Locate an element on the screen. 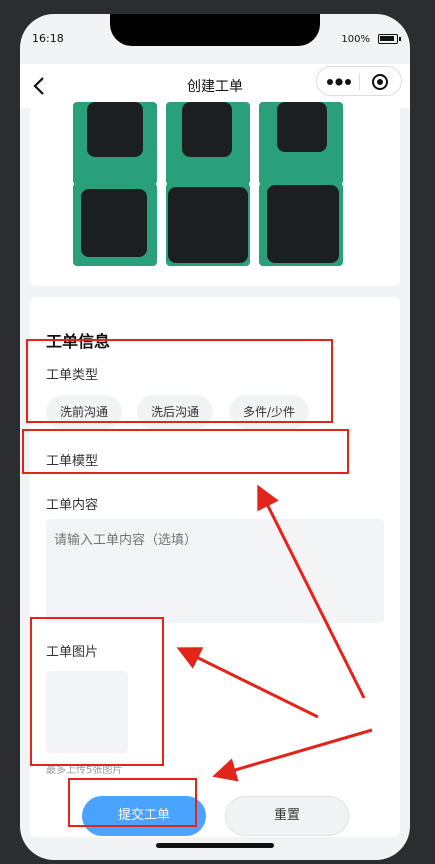  arrow-to-submit is located at coordinates (292, 755).